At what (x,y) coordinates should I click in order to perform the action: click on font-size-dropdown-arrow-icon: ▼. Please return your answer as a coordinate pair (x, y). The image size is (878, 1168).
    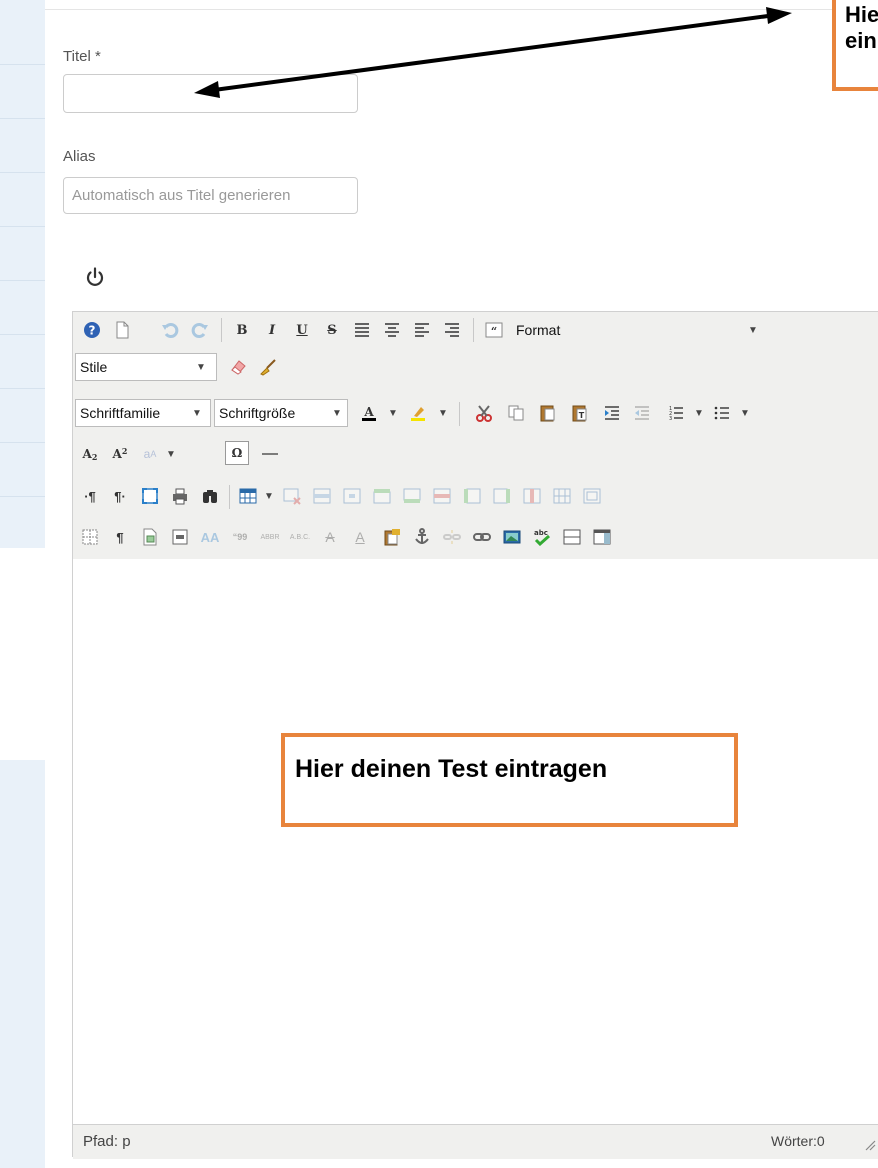
    Looking at the image, I should click on (337, 413).